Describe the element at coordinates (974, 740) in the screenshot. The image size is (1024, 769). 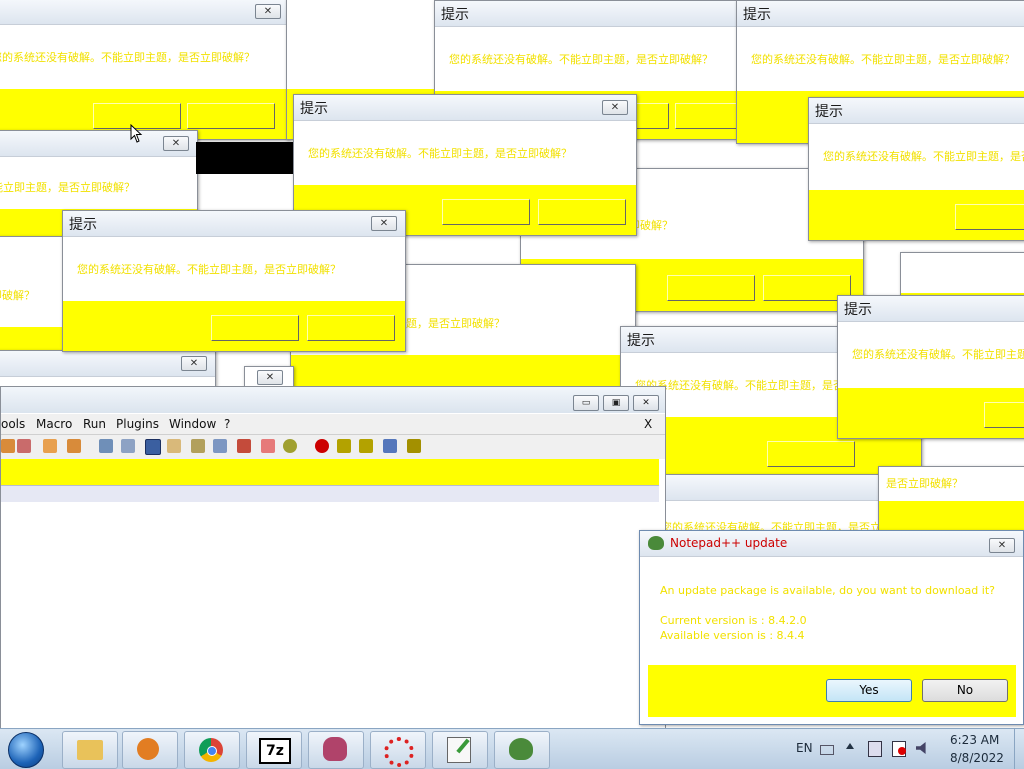
I see `clock-time: 6:23 AM` at that location.